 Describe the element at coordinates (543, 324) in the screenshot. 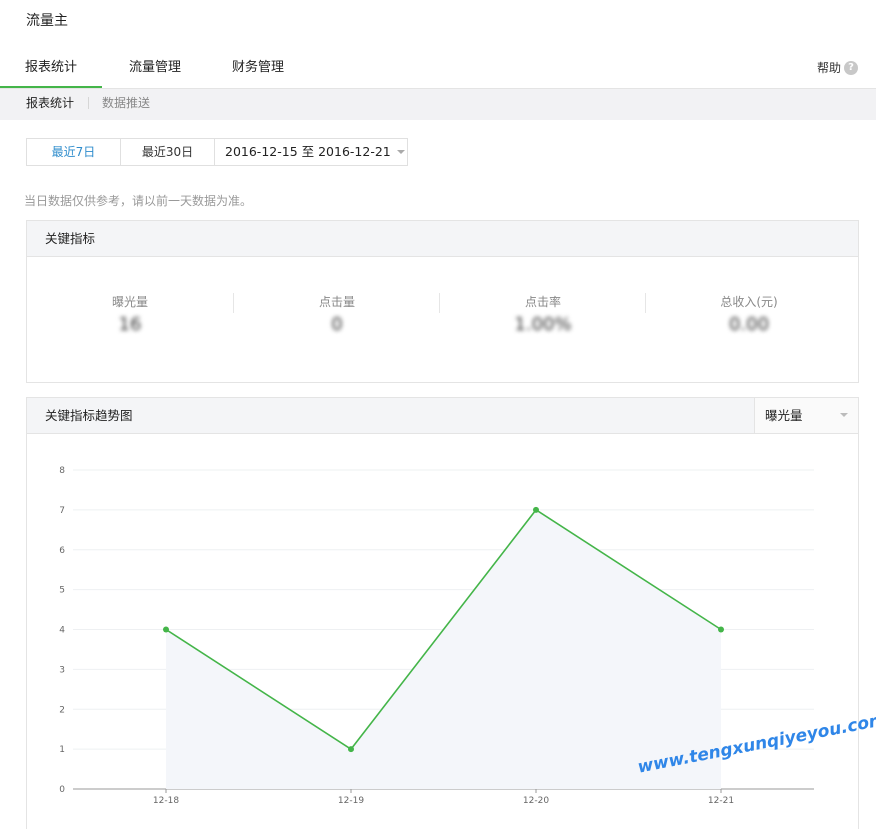

I see `metric-value: 1.00%` at that location.